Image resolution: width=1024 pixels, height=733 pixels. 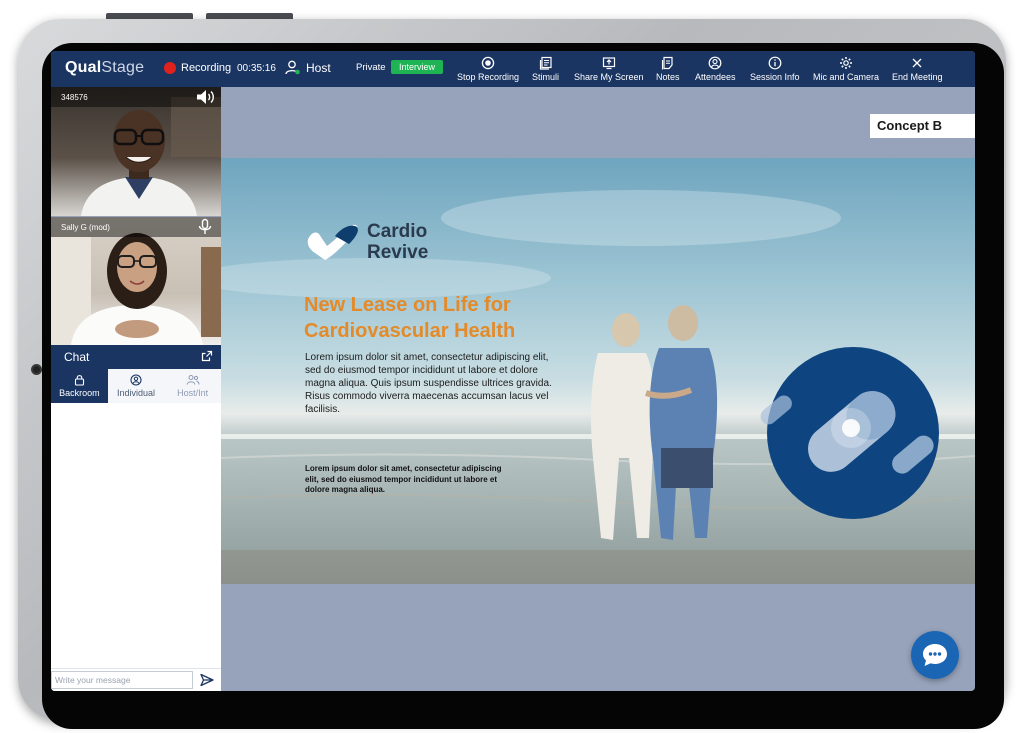 What do you see at coordinates (193, 380) in the screenshot?
I see `users-icon` at bounding box center [193, 380].